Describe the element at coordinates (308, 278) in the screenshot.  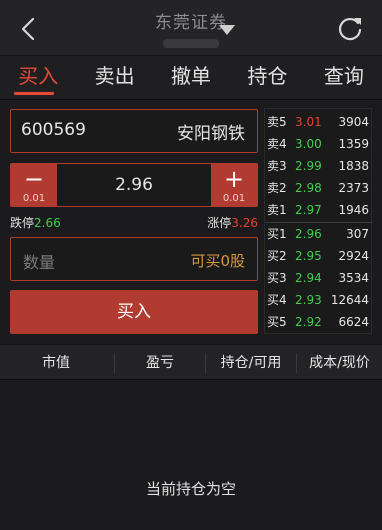
I see `bid-price: 2.94` at that location.